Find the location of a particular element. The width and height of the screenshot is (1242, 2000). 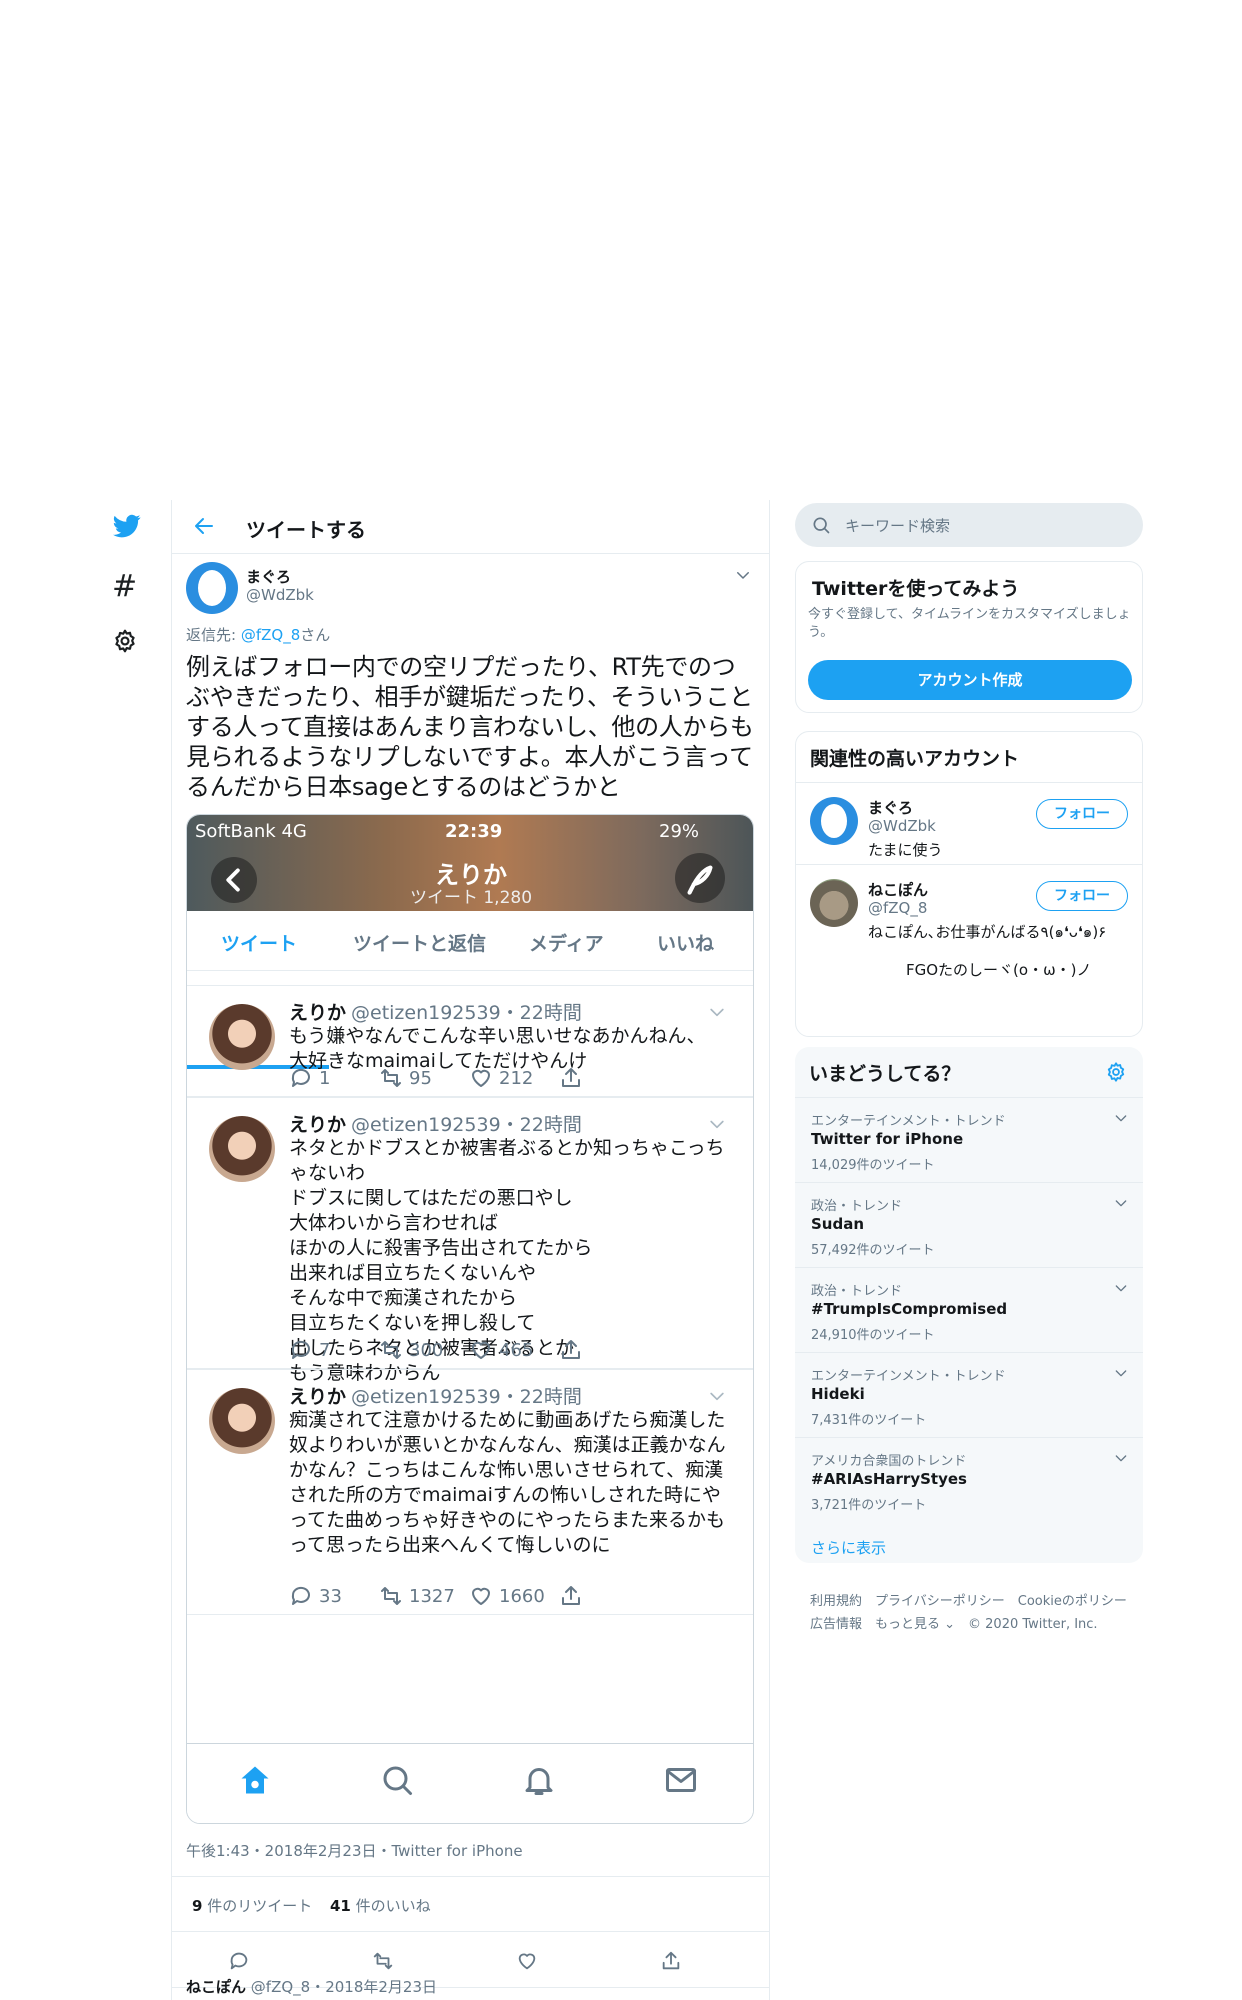

compose-feather-icon is located at coordinates (700, 878).